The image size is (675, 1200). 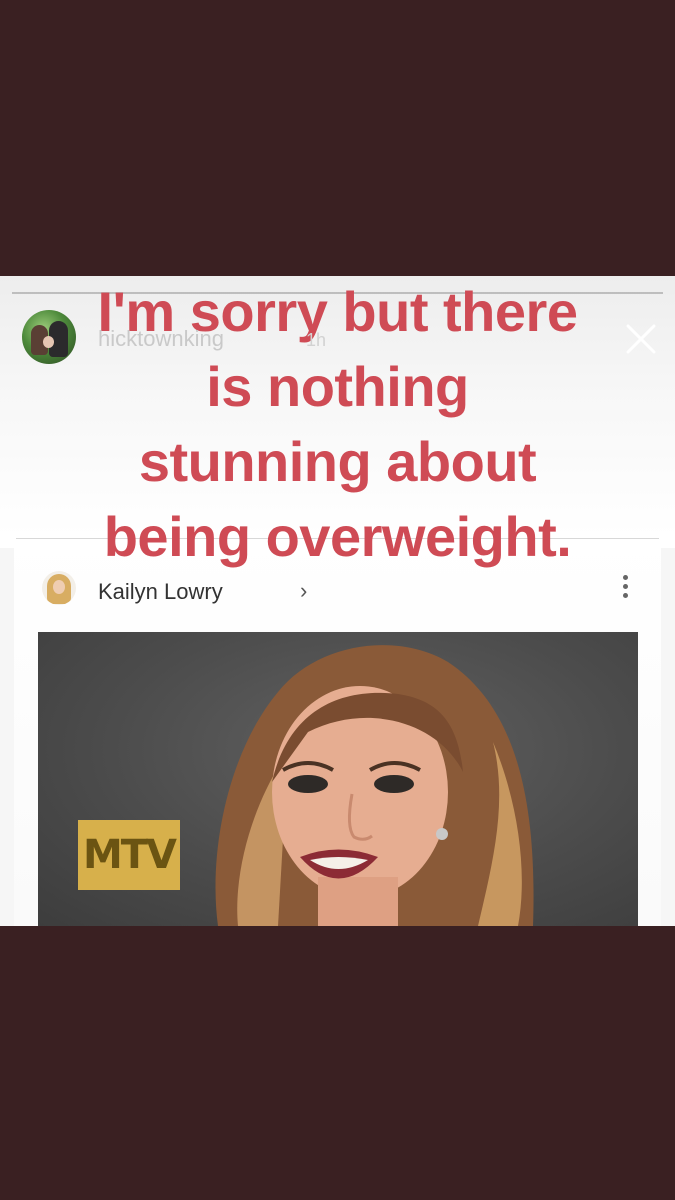 I want to click on post-header: Kailyn Lowry ›, so click(x=338, y=592).